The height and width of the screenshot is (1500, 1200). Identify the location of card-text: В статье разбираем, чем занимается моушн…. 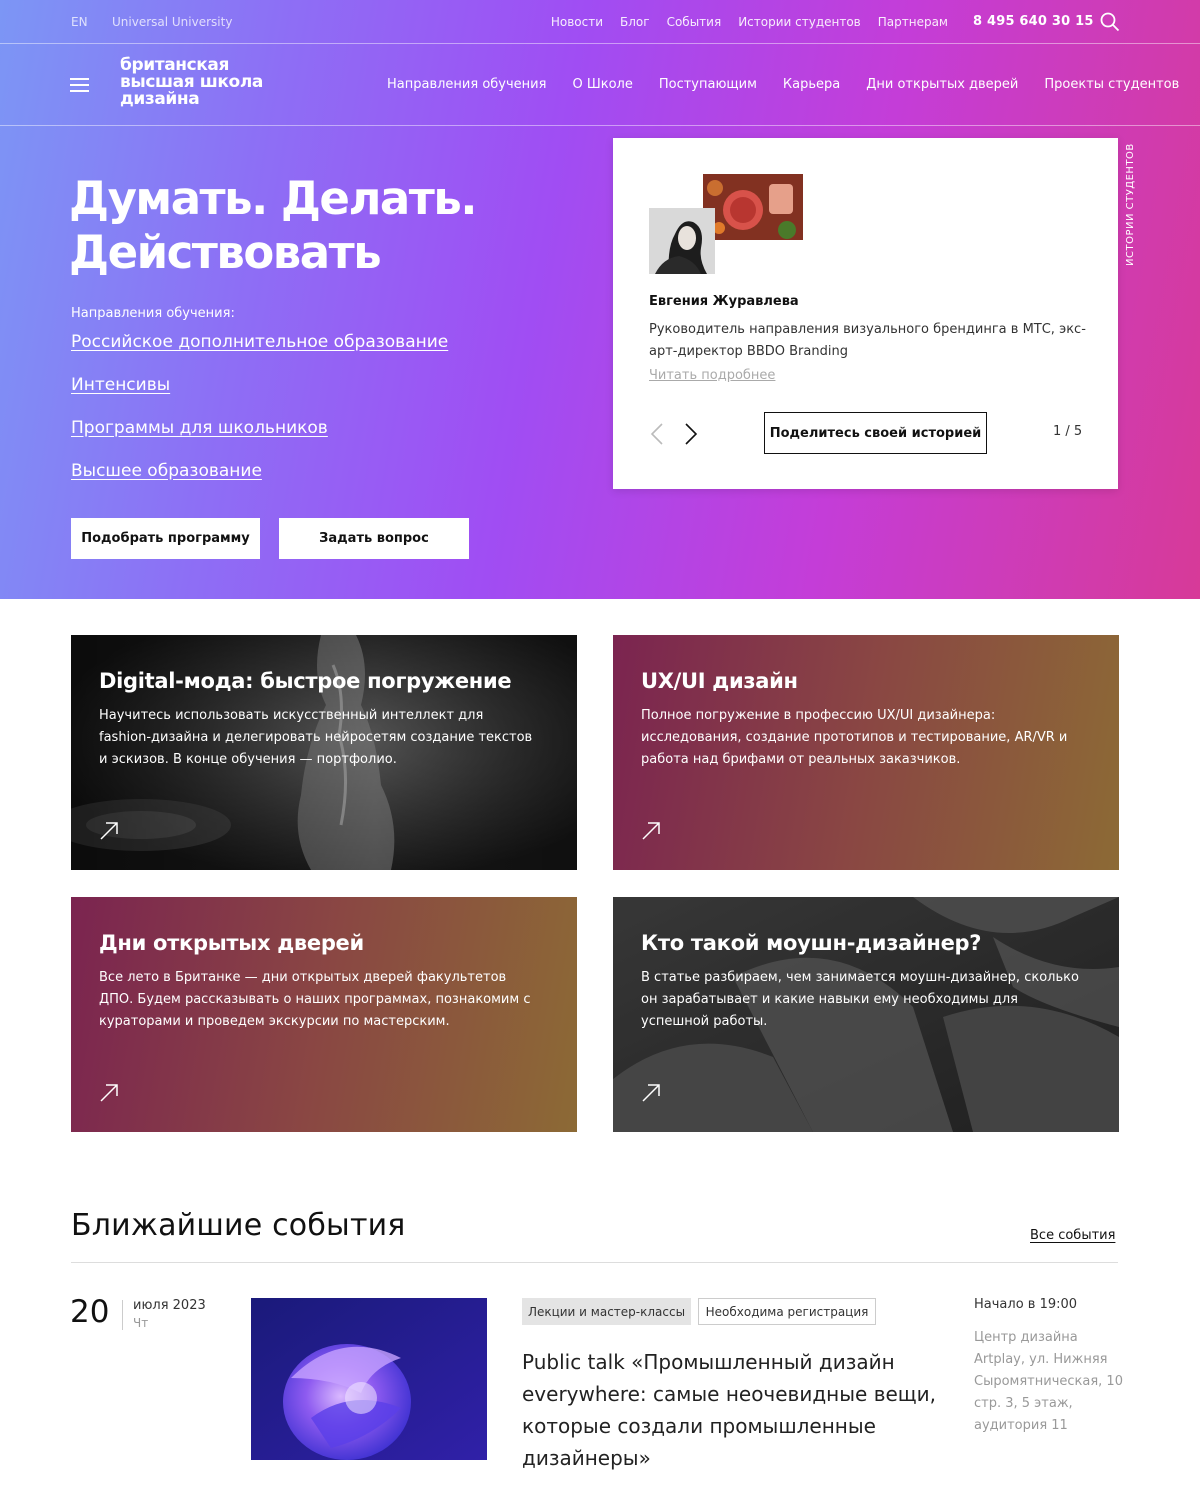
(860, 999).